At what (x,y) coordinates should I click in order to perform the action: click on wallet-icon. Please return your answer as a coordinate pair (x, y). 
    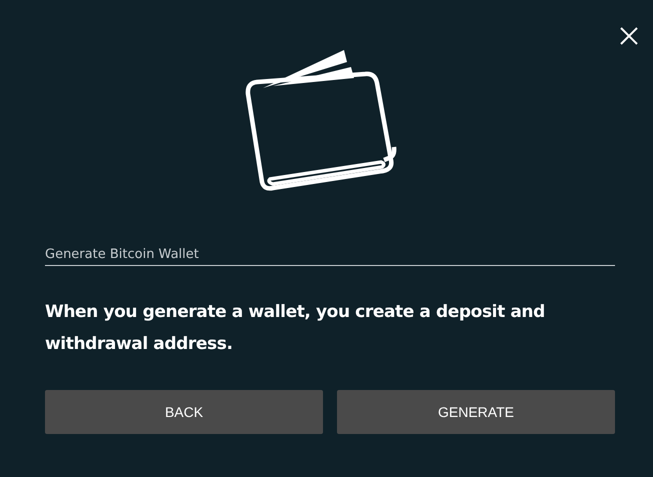
    Looking at the image, I should click on (320, 121).